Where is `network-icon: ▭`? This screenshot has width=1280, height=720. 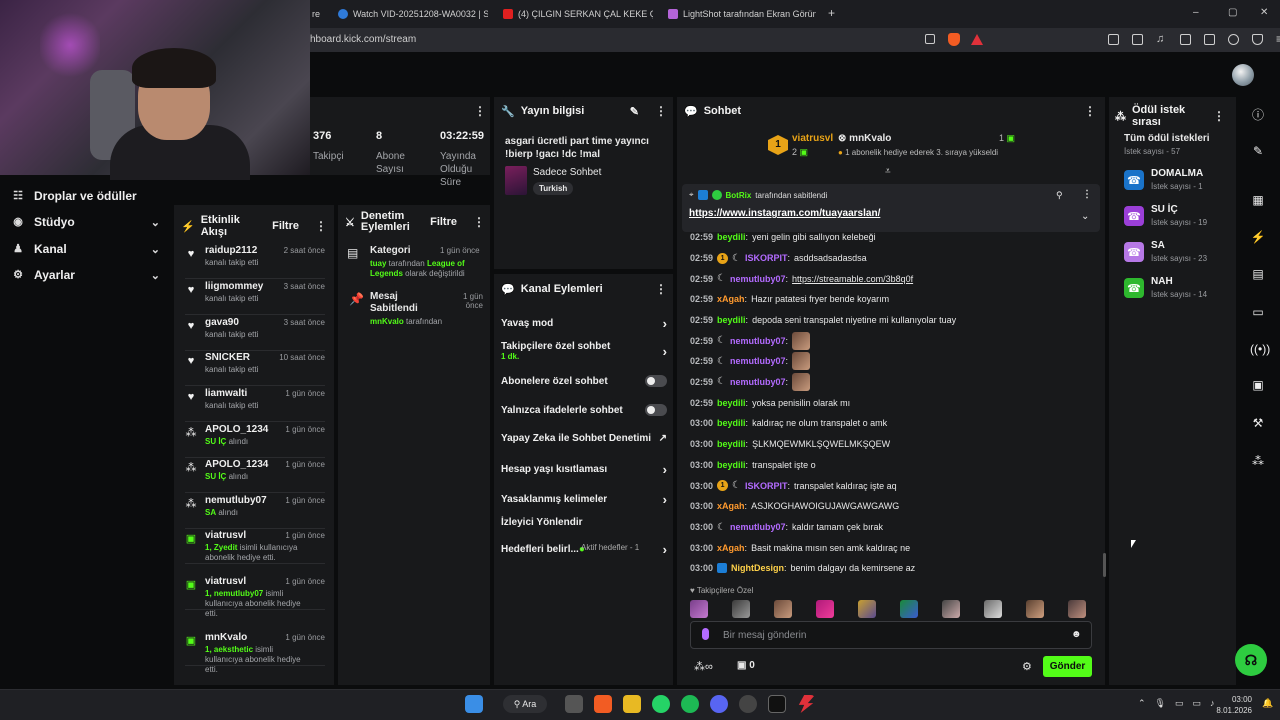 network-icon: ▭ is located at coordinates (1197, 703).